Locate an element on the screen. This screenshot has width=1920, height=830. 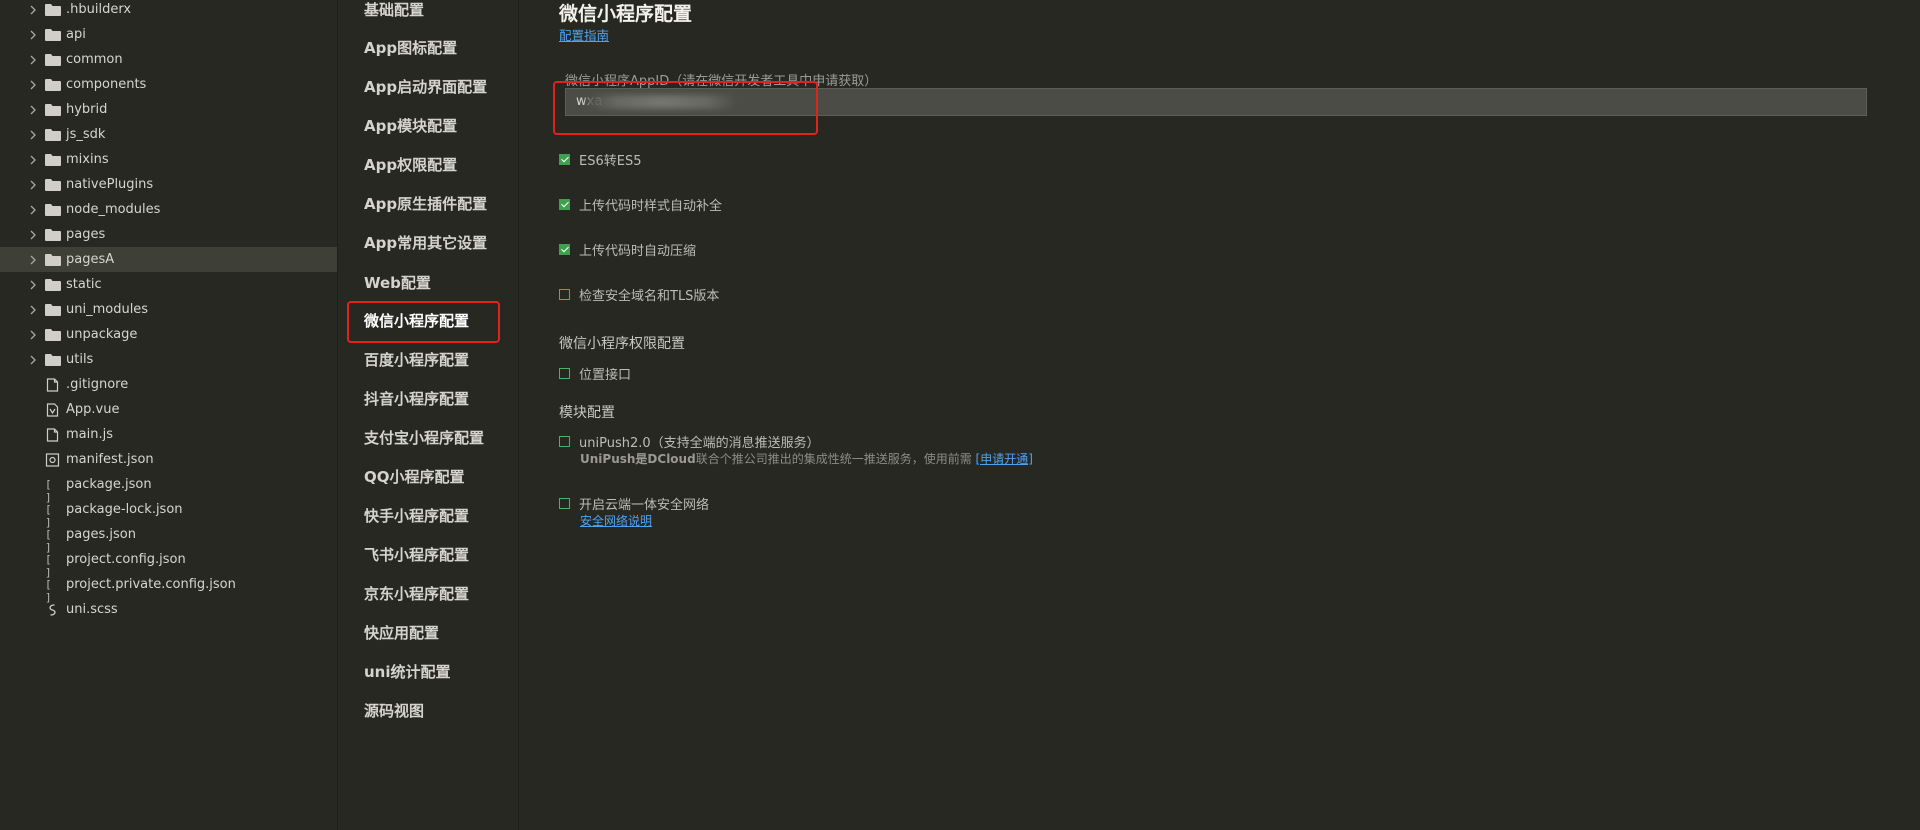
nav-item-4: App权限配置 is located at coordinates (410, 164).